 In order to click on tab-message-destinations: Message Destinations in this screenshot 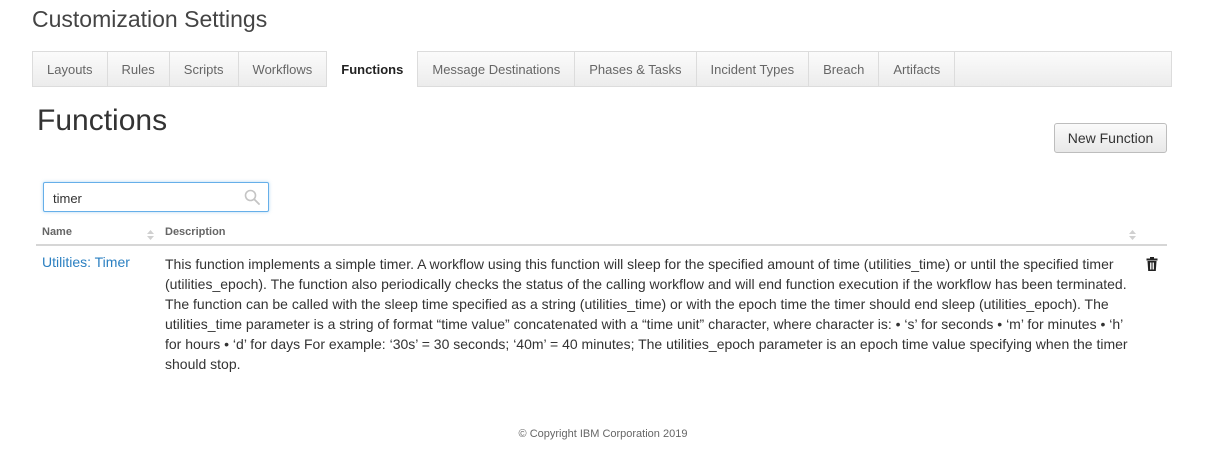, I will do `click(497, 69)`.